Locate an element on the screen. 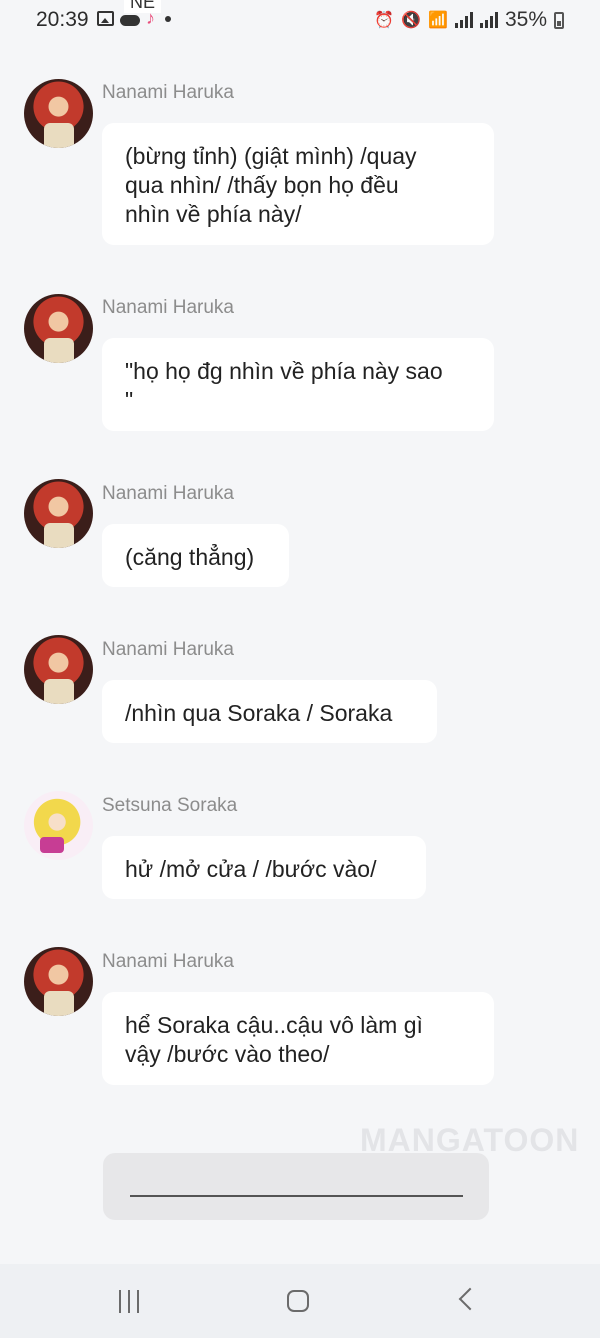 The height and width of the screenshot is (1338, 600). status-bar: 20:39 ♪ NE ⏰ 🔇 📶 35% is located at coordinates (300, 20).